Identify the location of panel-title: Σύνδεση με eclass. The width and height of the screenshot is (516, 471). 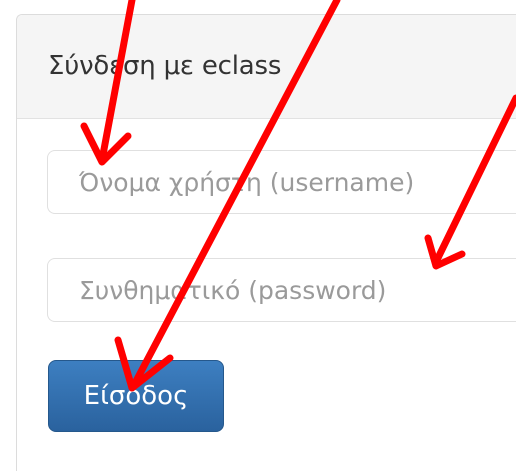
(165, 66).